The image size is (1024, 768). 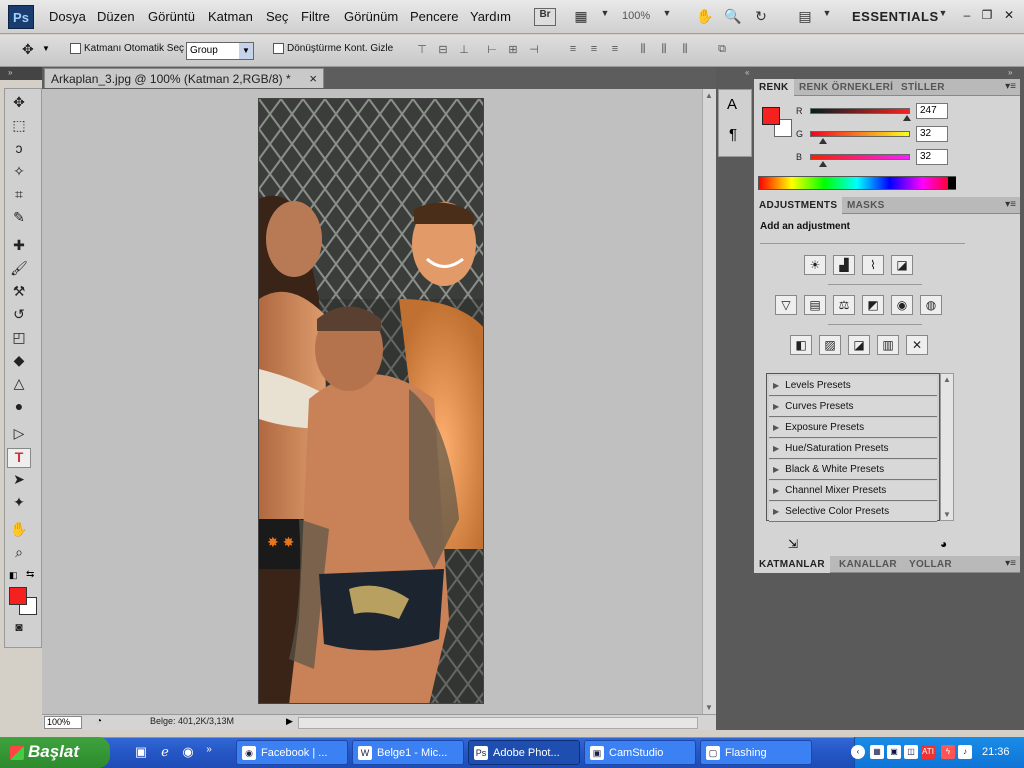 What do you see at coordinates (771, 116) in the screenshot?
I see `foreground-color-swatch` at bounding box center [771, 116].